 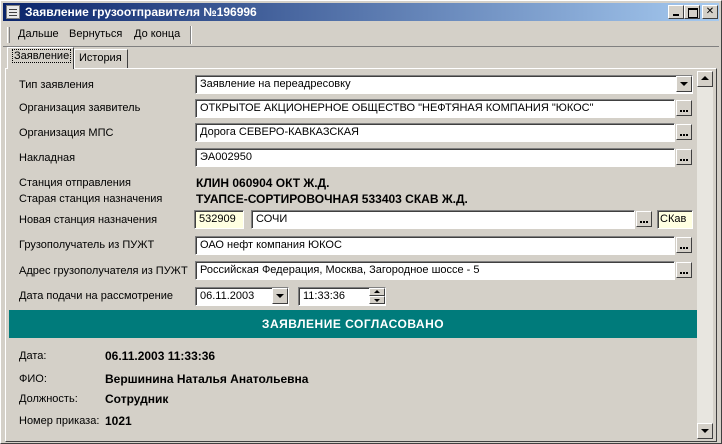 I want to click on consignee-address-label: Адрес грузополучателя из ПУЖТ, so click(x=103, y=271).